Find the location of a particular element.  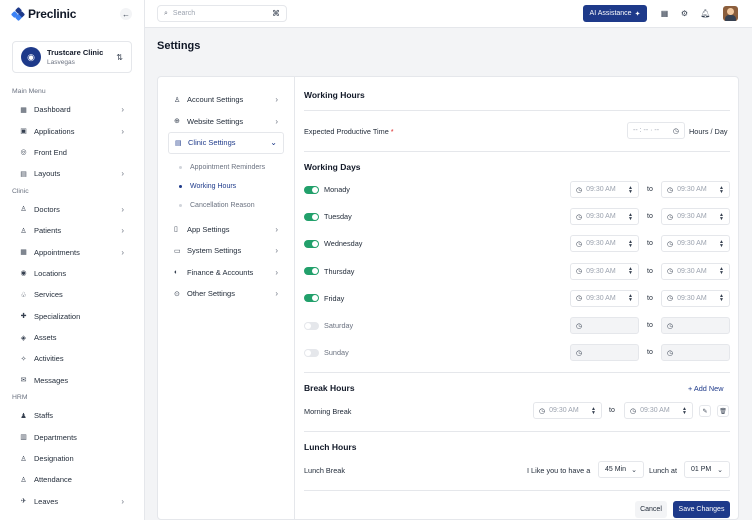

settings-nav-clinic-settings: ▤ Clinic Settings ⌄ is located at coordinates (226, 143).